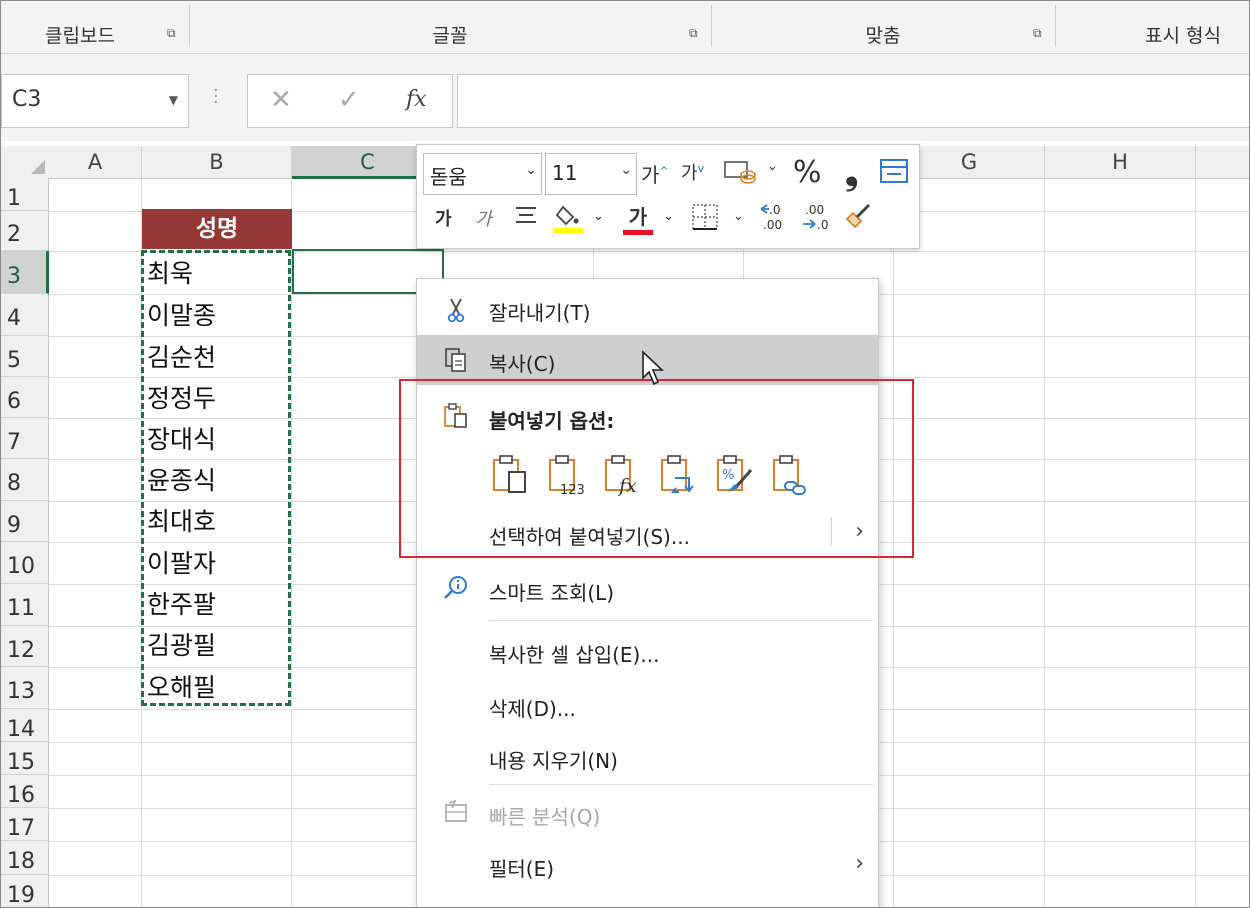  I want to click on menu-item-label: 필터(E), so click(522, 869).